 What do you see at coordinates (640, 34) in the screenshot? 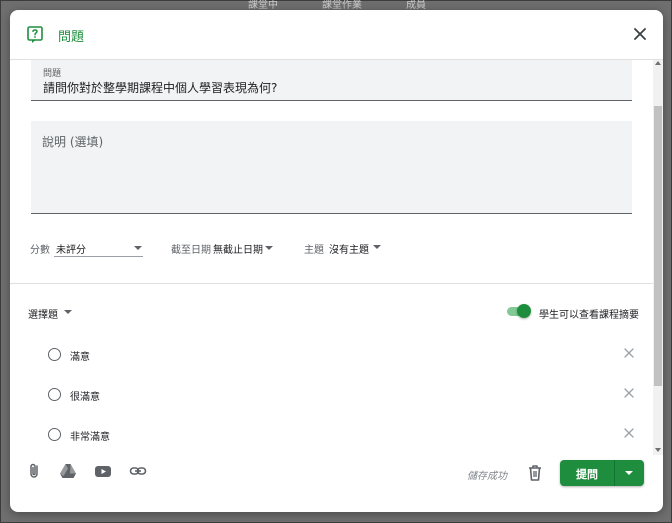
I see `close-icon` at bounding box center [640, 34].